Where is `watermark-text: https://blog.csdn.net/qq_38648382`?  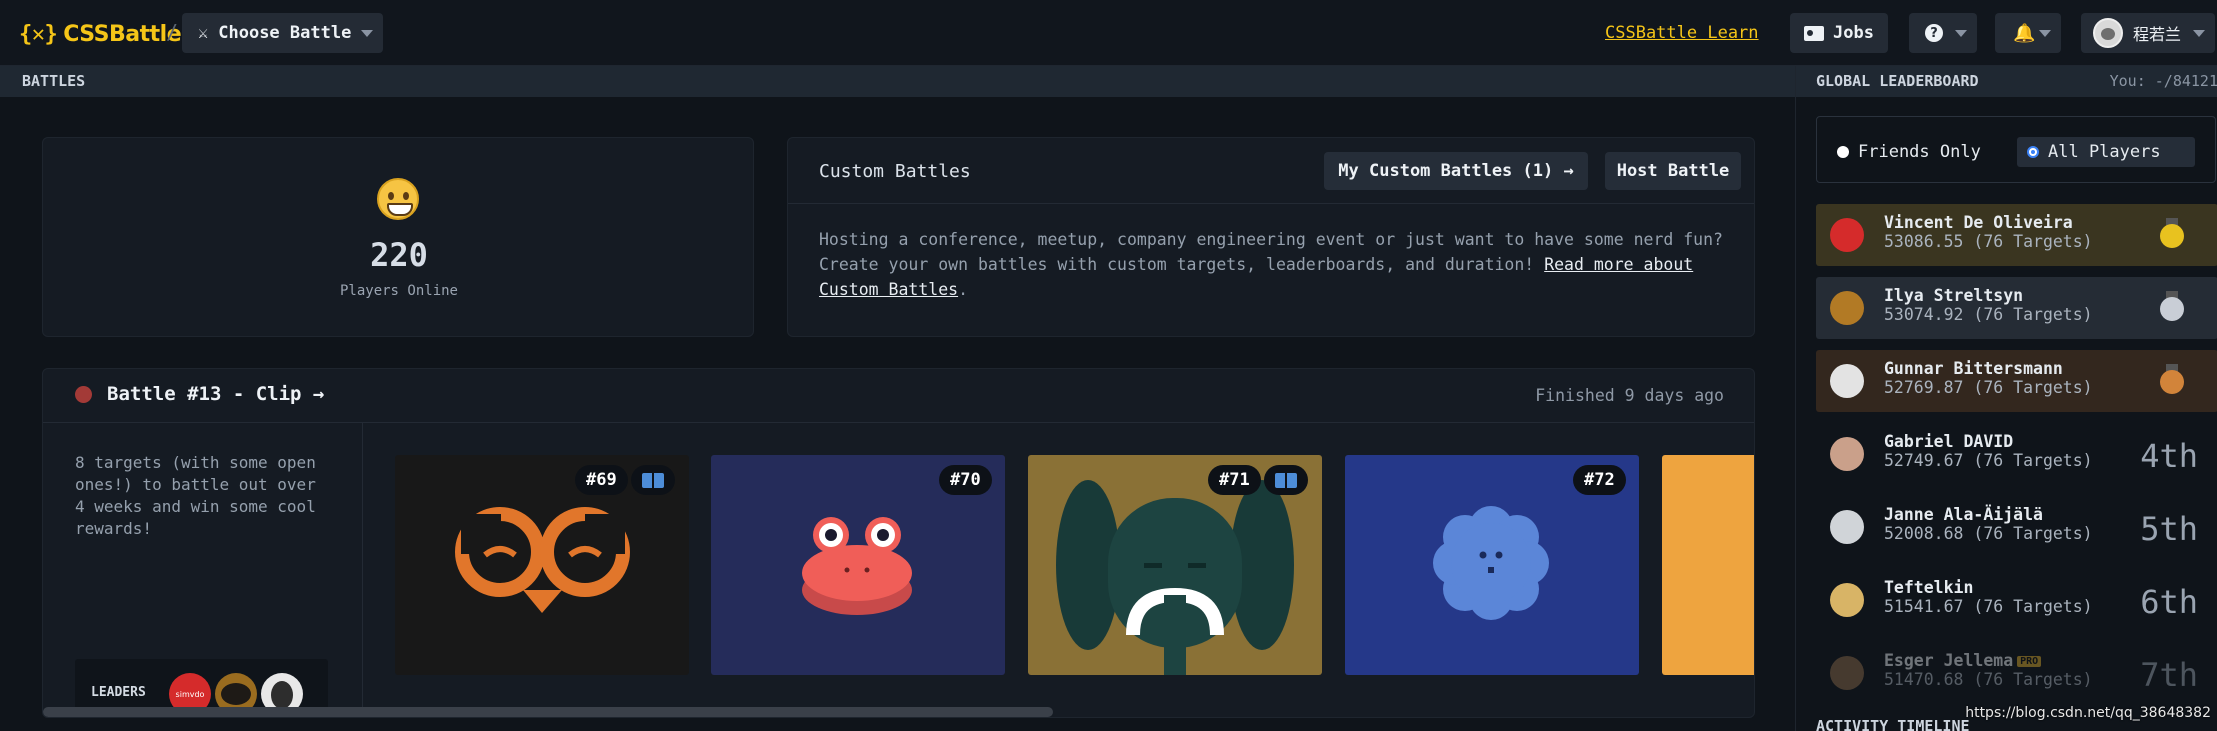 watermark-text: https://blog.csdn.net/qq_38648382 is located at coordinates (2088, 713).